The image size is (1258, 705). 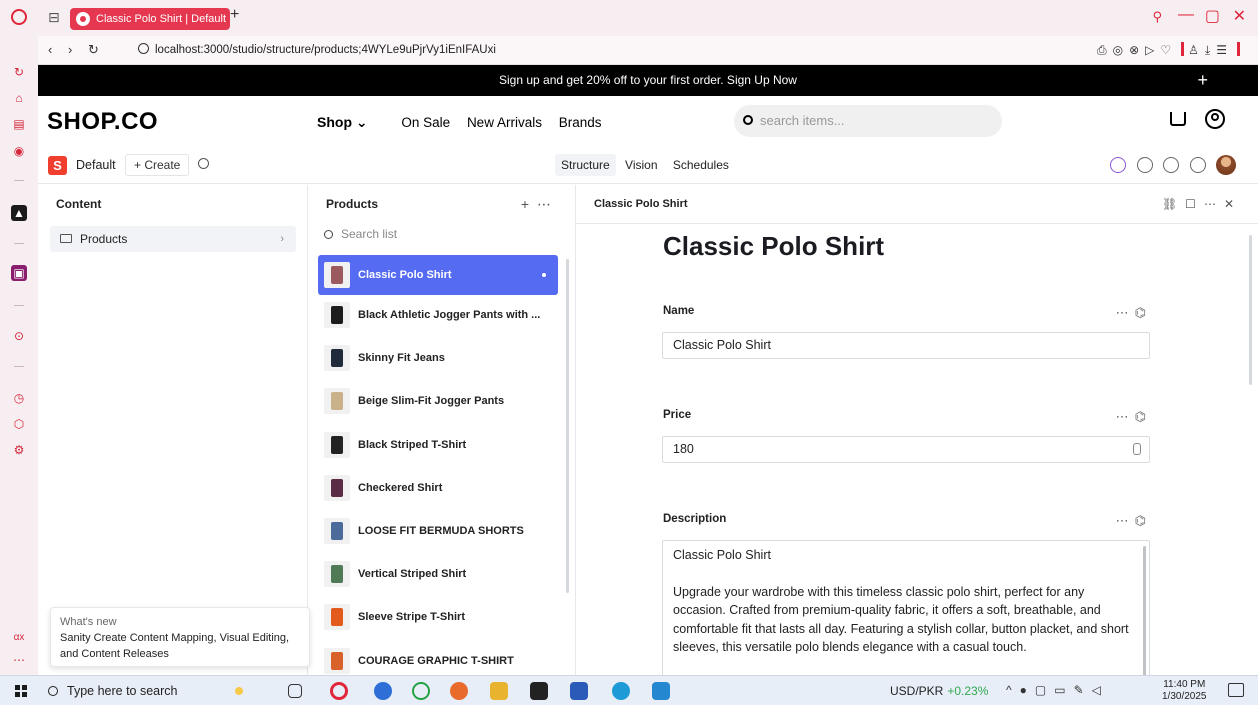 I want to click on extensions-icon: ⬡, so click(x=19, y=424).